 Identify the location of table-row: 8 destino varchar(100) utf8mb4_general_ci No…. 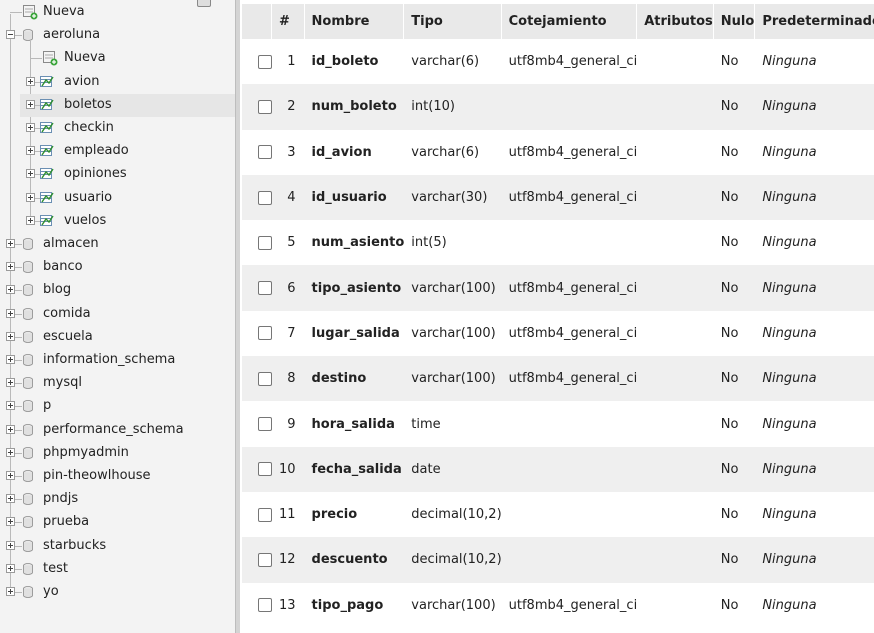
(558, 379).